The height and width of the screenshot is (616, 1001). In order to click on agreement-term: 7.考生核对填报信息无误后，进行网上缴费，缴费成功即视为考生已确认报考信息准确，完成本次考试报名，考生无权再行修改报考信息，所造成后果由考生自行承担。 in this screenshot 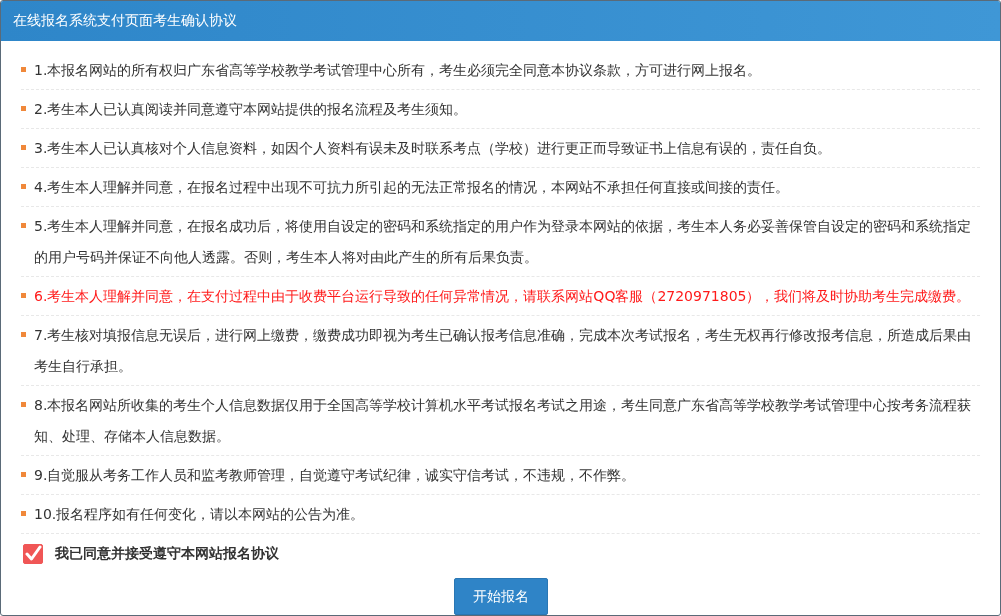, I will do `click(503, 351)`.